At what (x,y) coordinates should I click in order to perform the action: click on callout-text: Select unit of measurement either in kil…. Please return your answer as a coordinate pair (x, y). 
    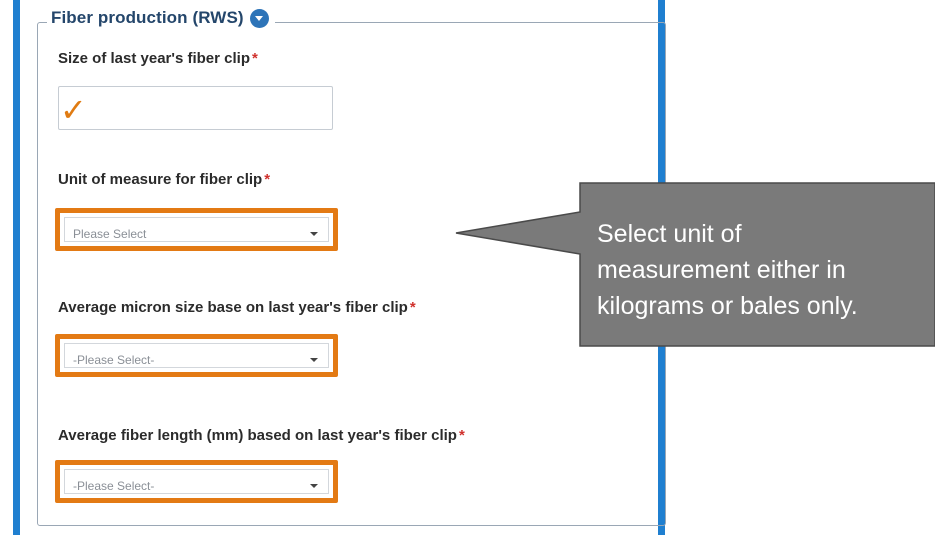
    Looking at the image, I should click on (762, 270).